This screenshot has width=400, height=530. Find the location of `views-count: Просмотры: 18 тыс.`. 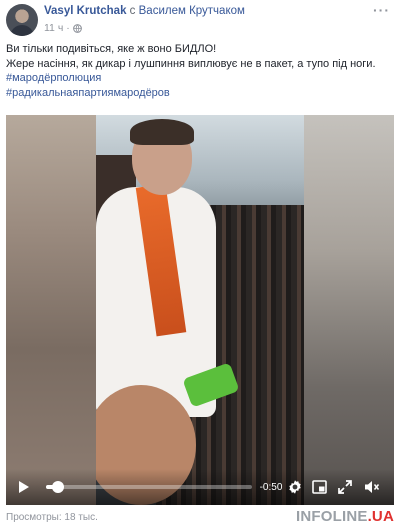

views-count: Просмотры: 18 тыс. is located at coordinates (52, 517).